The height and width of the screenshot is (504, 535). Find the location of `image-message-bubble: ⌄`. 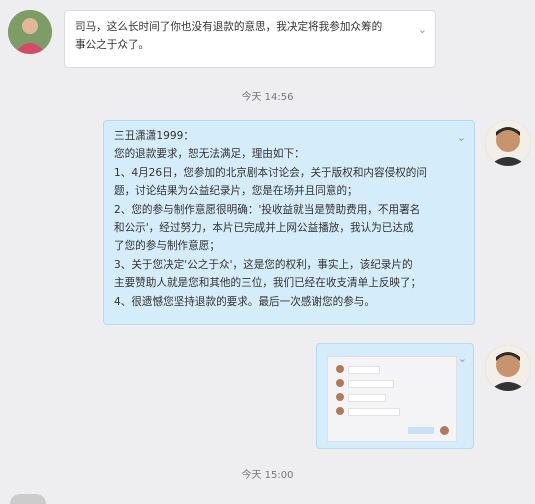

image-message-bubble: ⌄ is located at coordinates (395, 396).